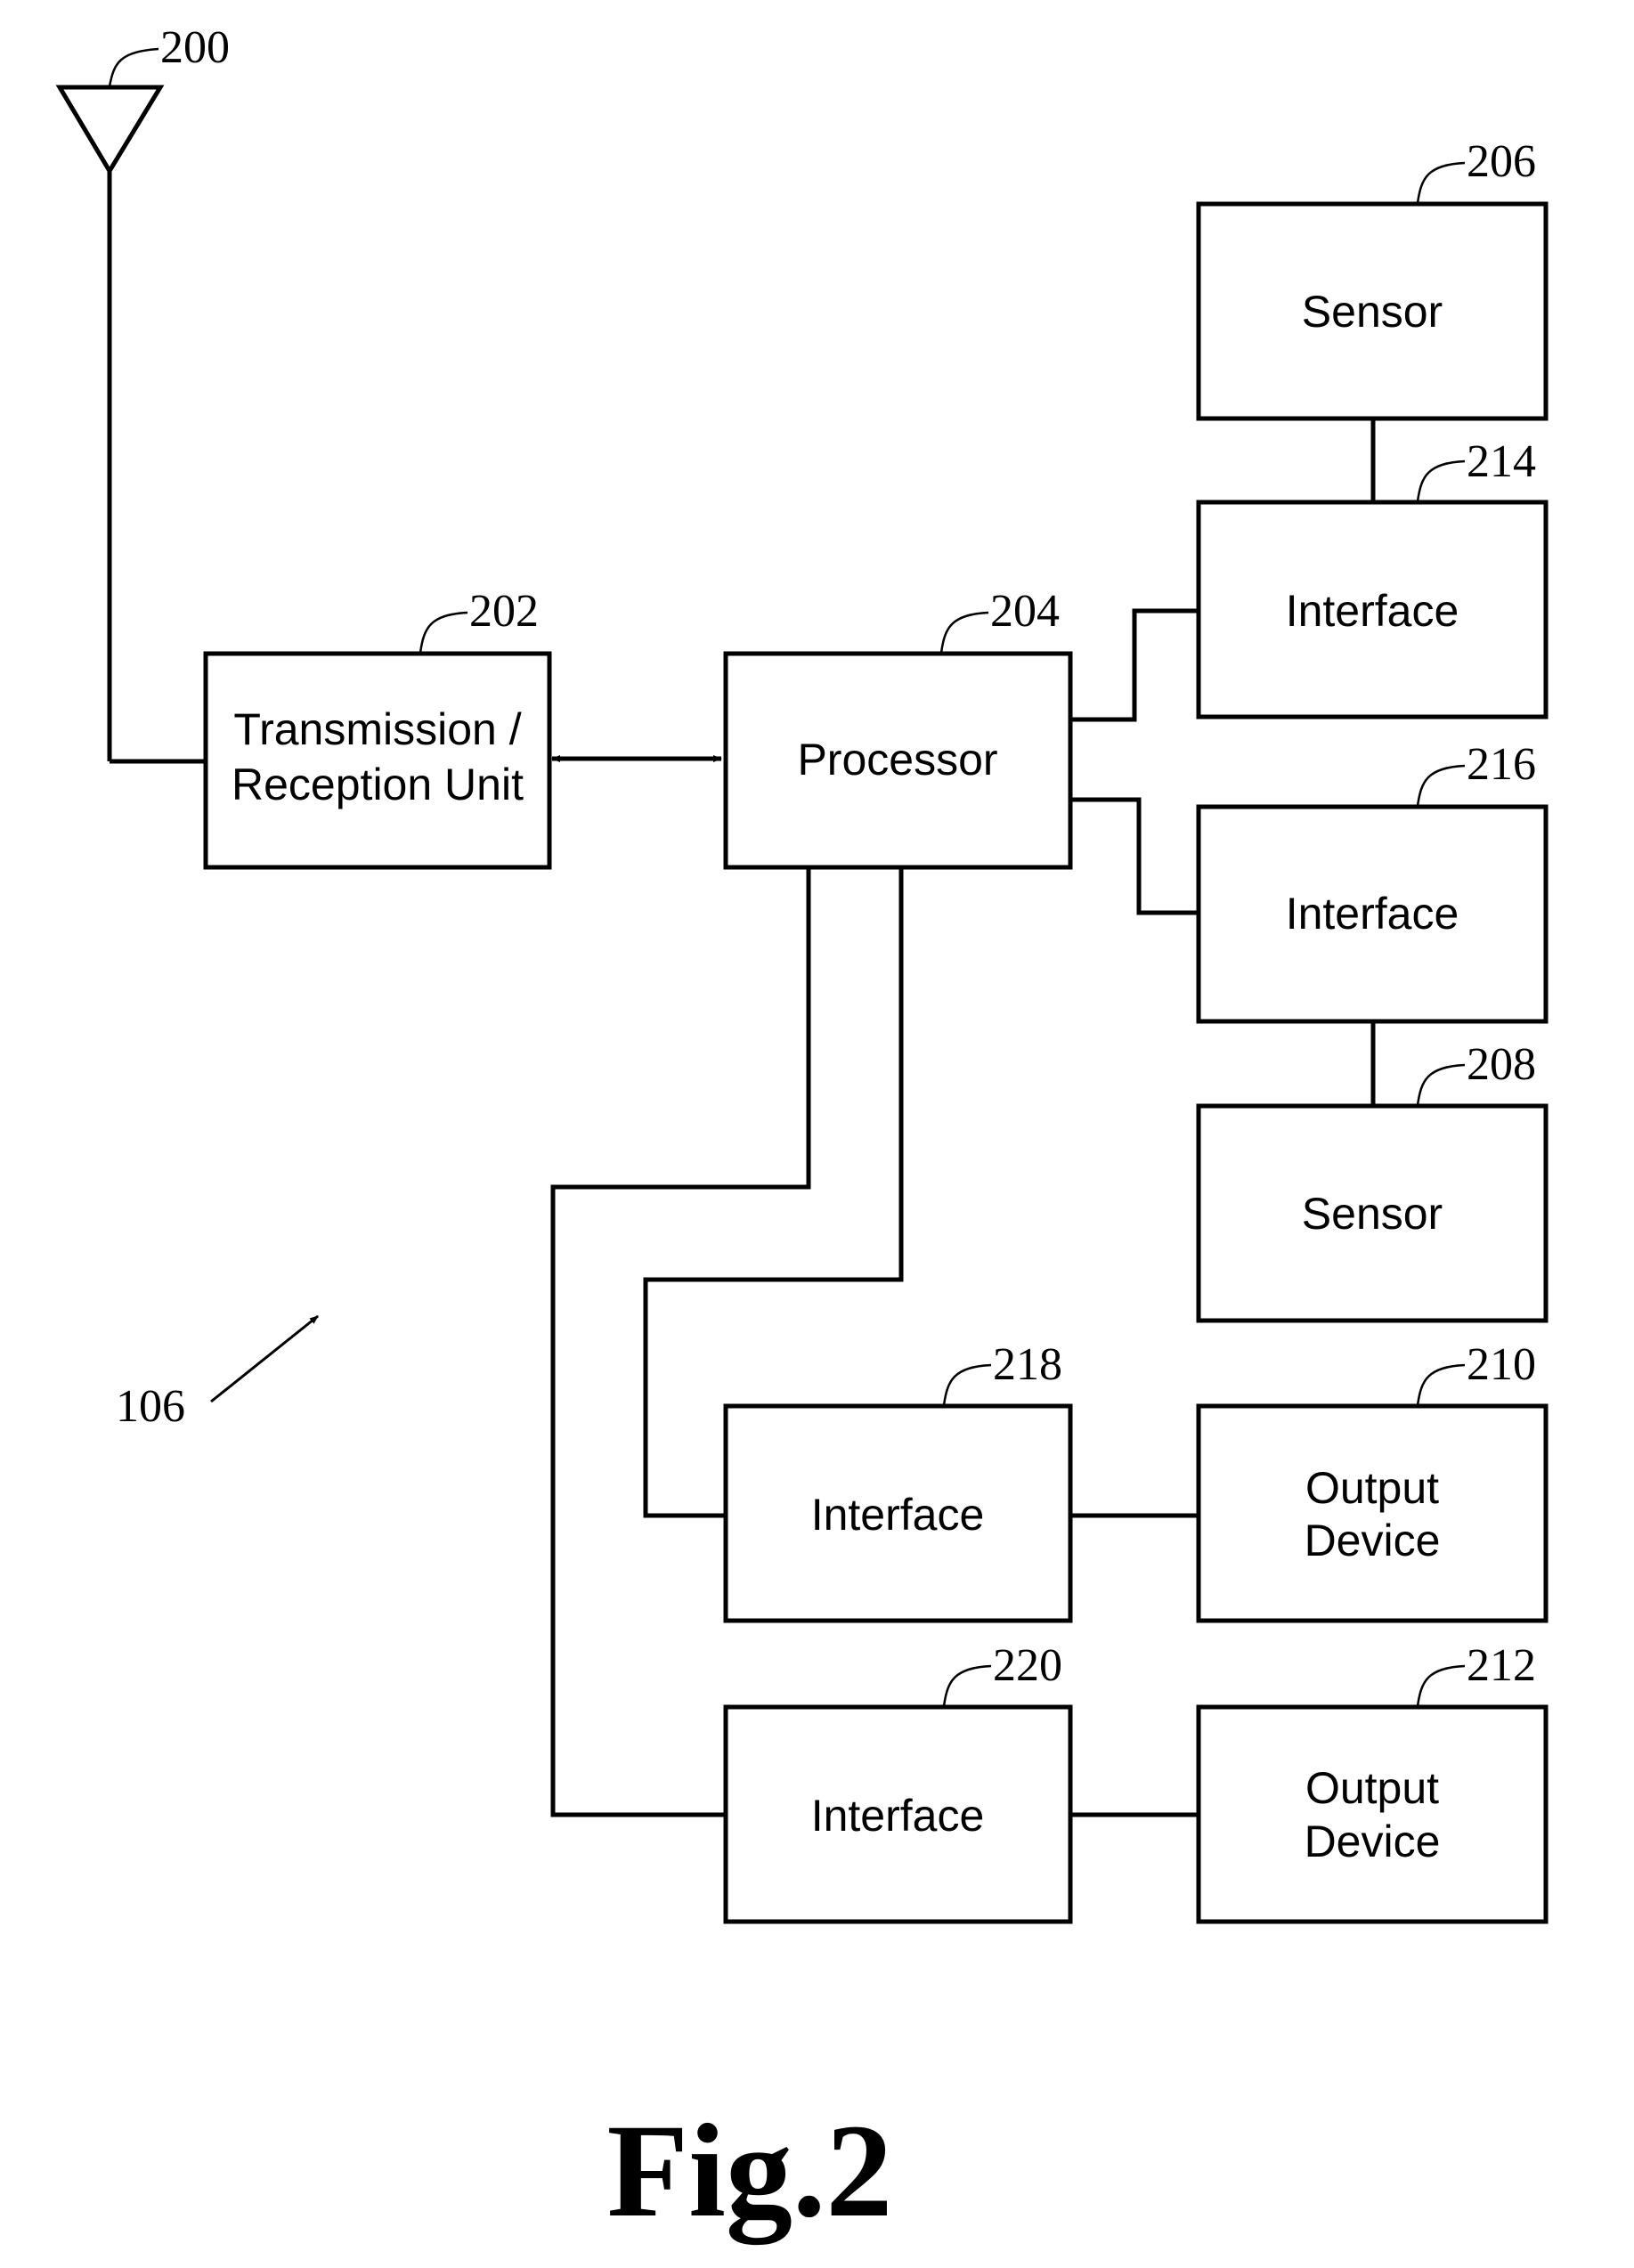 This screenshot has height=2268, width=1634. I want to click on interface-214-block: Interface, so click(1372, 609).